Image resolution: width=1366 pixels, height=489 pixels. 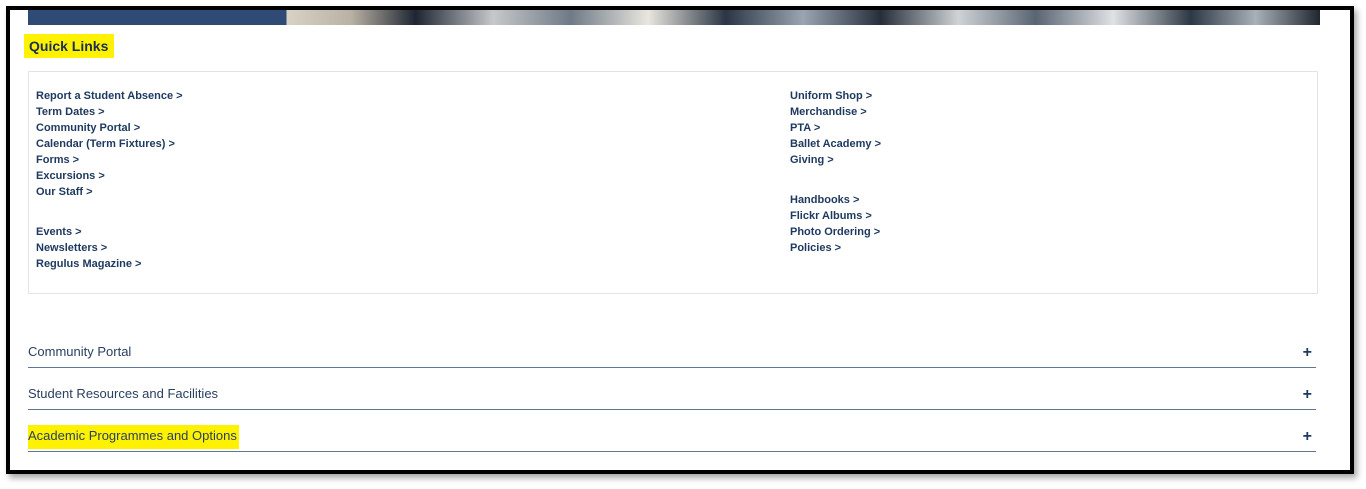 I want to click on link-photo-ordering: Photo Ordering >, so click(x=835, y=232).